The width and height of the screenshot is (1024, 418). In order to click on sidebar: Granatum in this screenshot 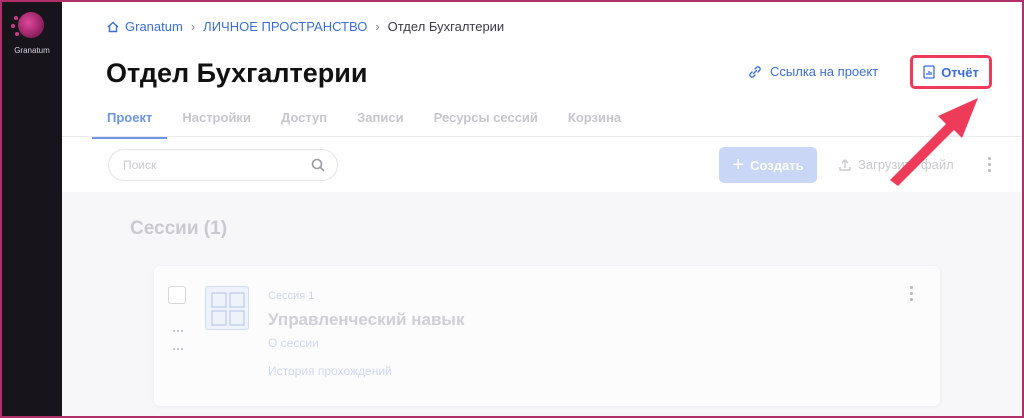, I will do `click(32, 209)`.